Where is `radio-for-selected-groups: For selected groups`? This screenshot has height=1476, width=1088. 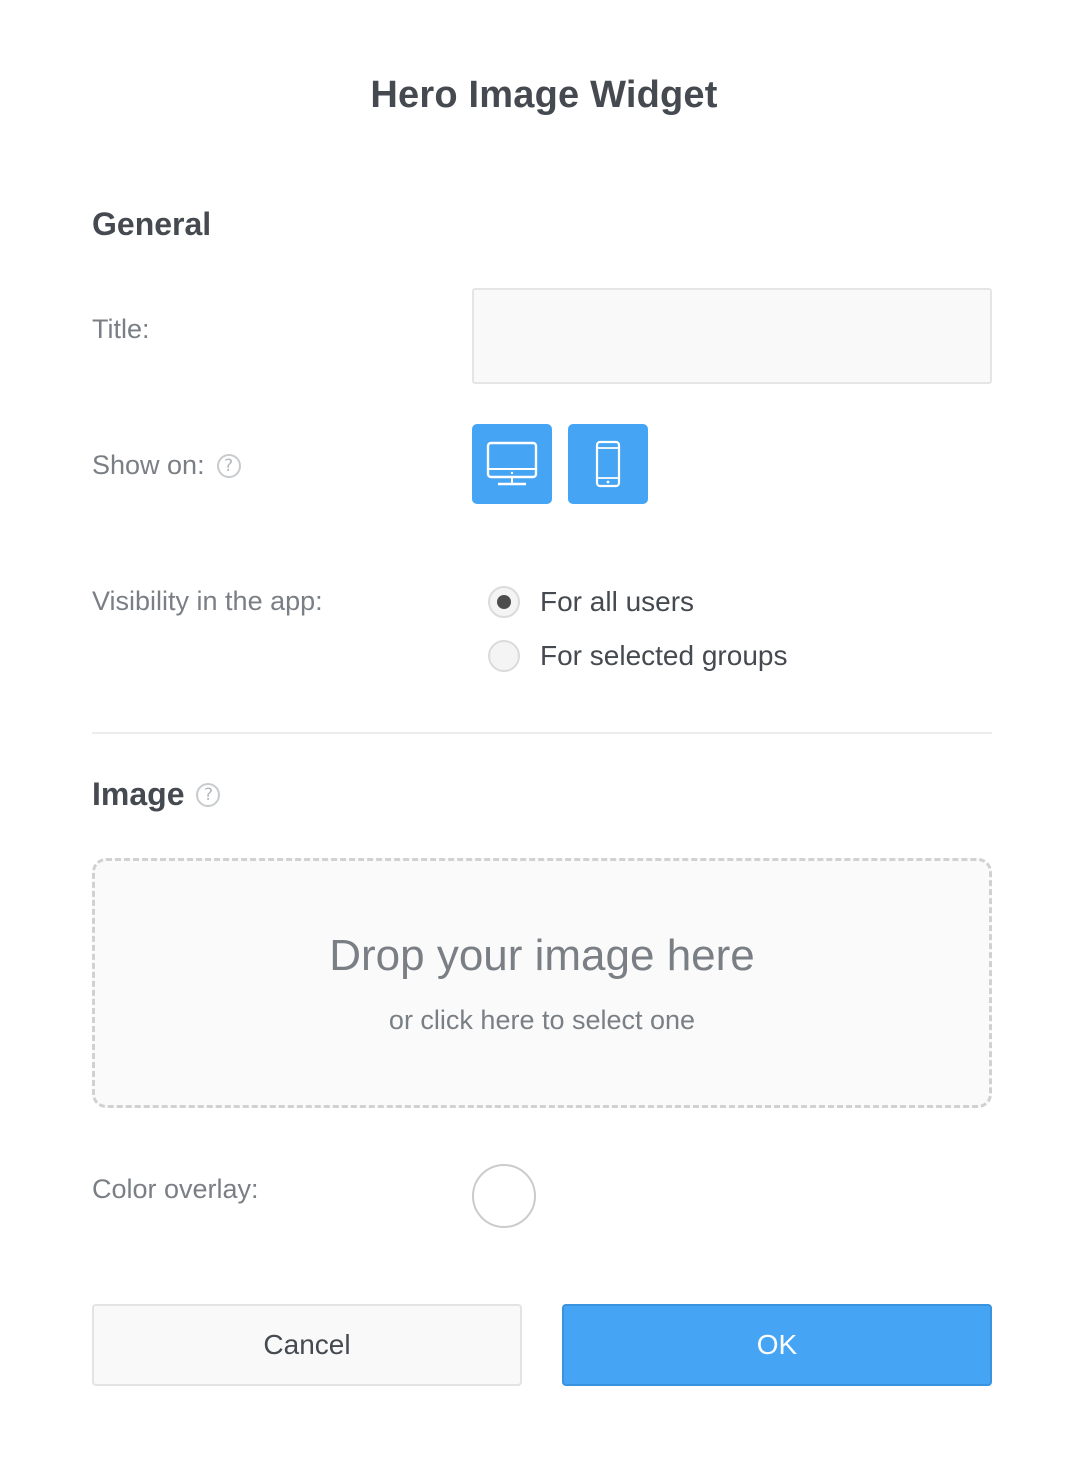 radio-for-selected-groups: For selected groups is located at coordinates (637, 656).